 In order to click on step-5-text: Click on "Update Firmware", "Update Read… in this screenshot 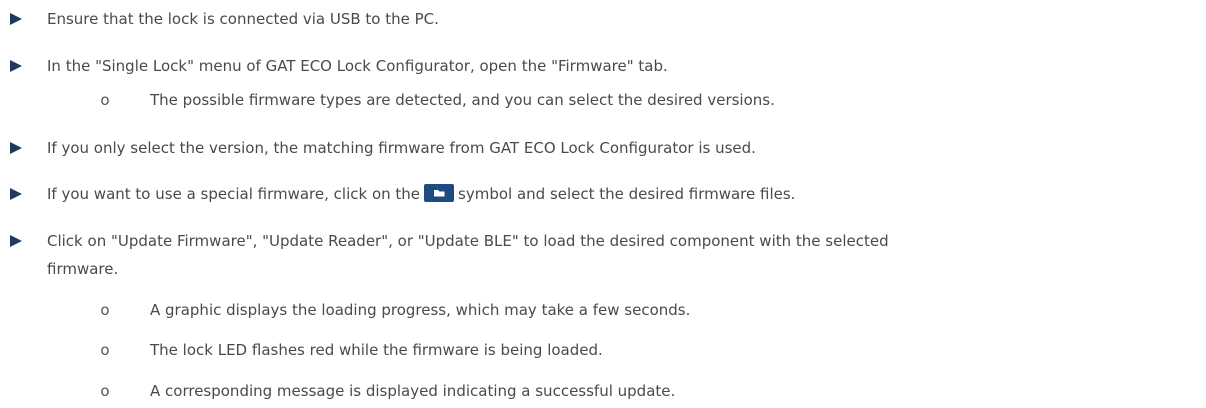, I will do `click(468, 241)`.